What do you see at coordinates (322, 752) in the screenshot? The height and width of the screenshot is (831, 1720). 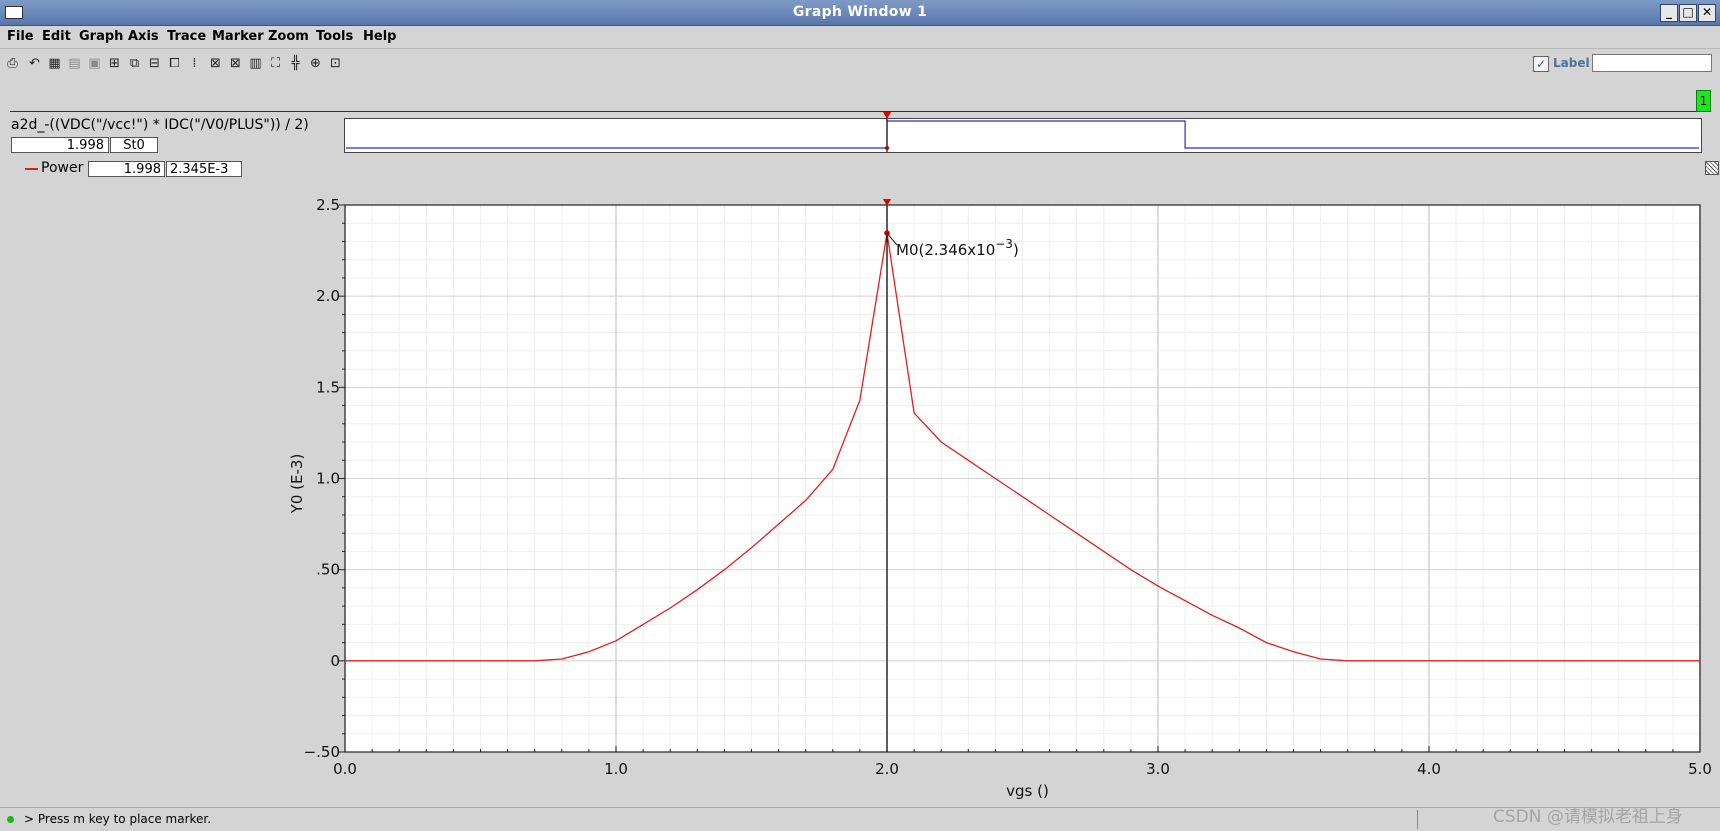 I see `y-tick-label: −.50` at bounding box center [322, 752].